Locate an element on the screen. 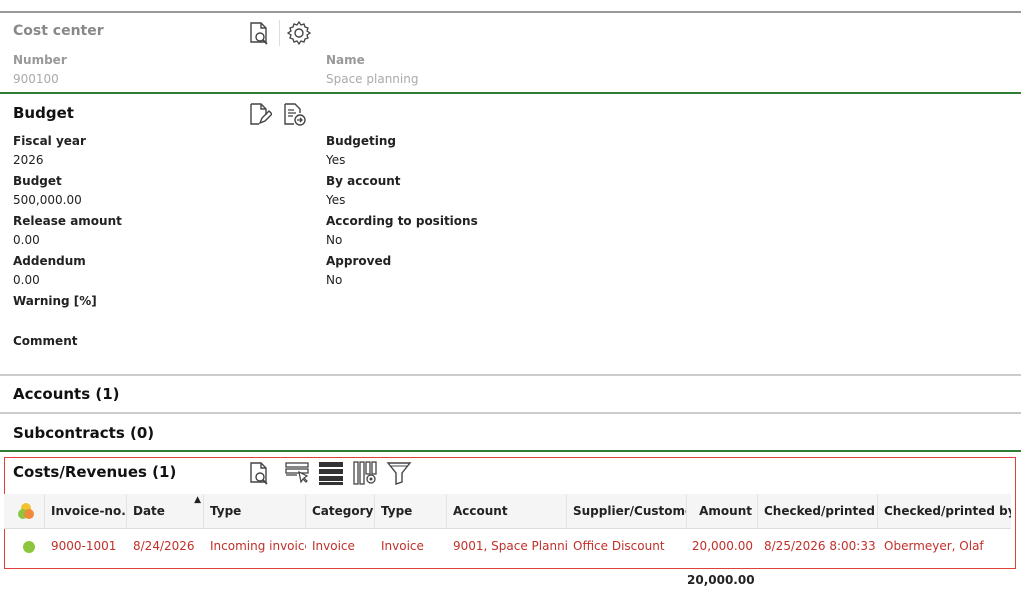  according-value: No is located at coordinates (334, 240).